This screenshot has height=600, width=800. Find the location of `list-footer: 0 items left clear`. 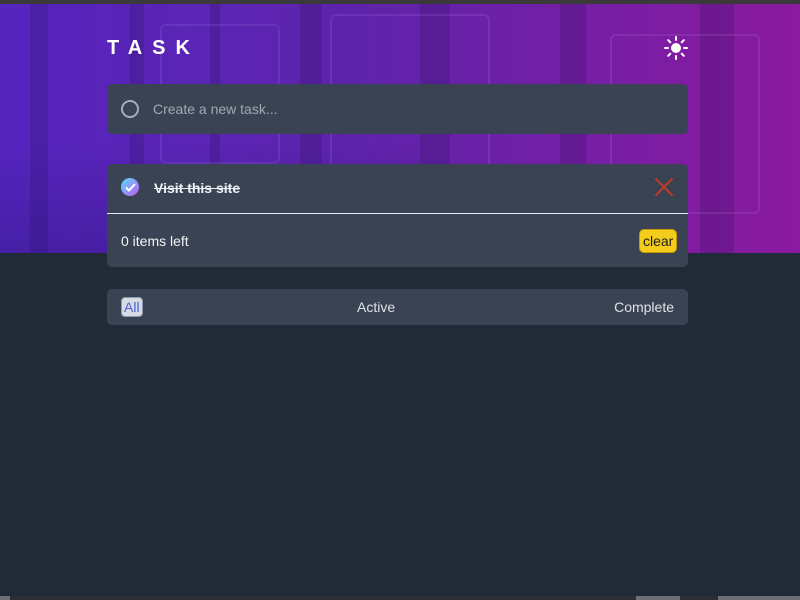

list-footer: 0 items left clear is located at coordinates (397, 241).